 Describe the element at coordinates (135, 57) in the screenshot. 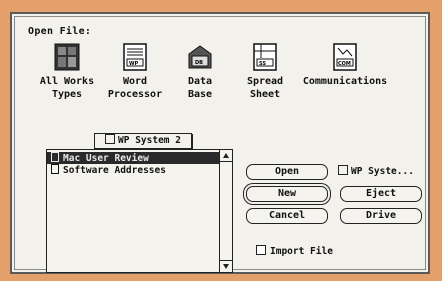

I see `word-processor-icon: WP` at that location.